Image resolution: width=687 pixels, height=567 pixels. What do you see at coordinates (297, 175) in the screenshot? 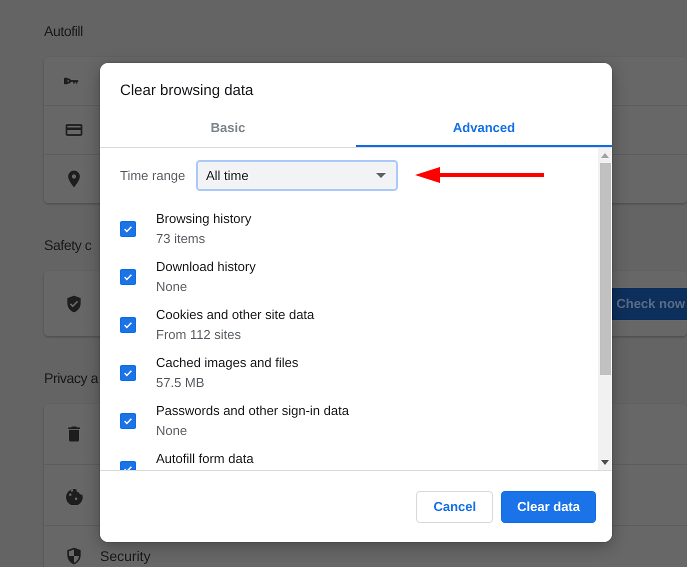
I see `time-range-dropdown: All time` at bounding box center [297, 175].